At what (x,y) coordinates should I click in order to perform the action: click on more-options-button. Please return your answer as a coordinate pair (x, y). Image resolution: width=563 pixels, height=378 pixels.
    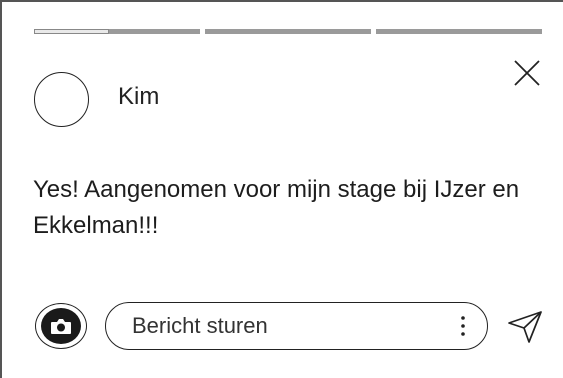
    Looking at the image, I should click on (463, 326).